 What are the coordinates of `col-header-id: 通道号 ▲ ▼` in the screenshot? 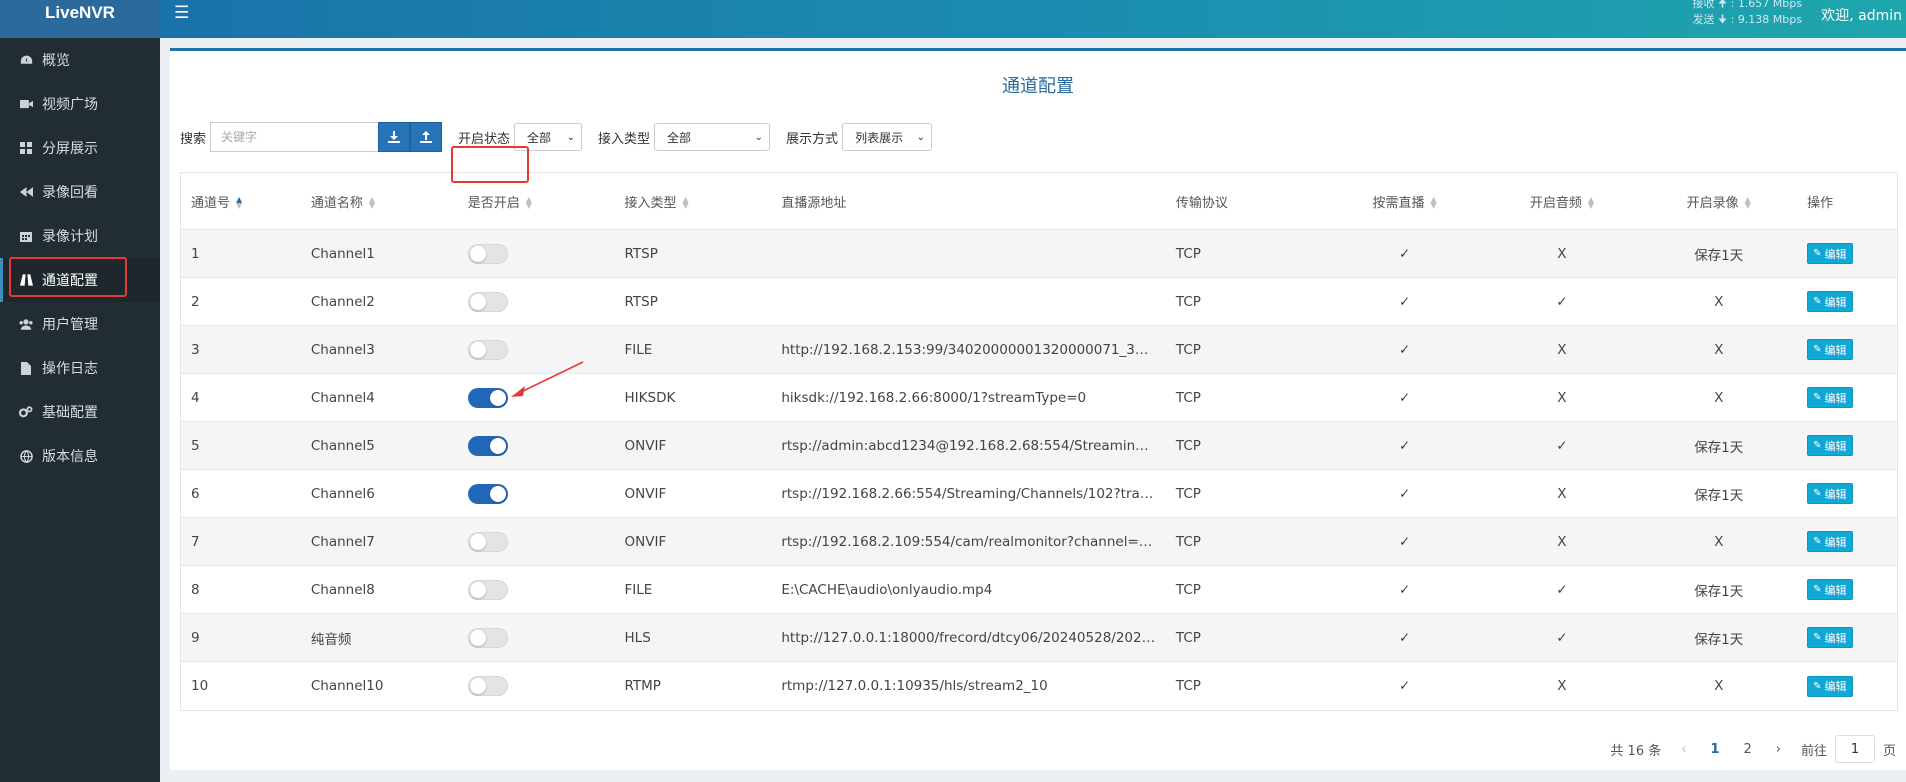 It's located at (241, 201).